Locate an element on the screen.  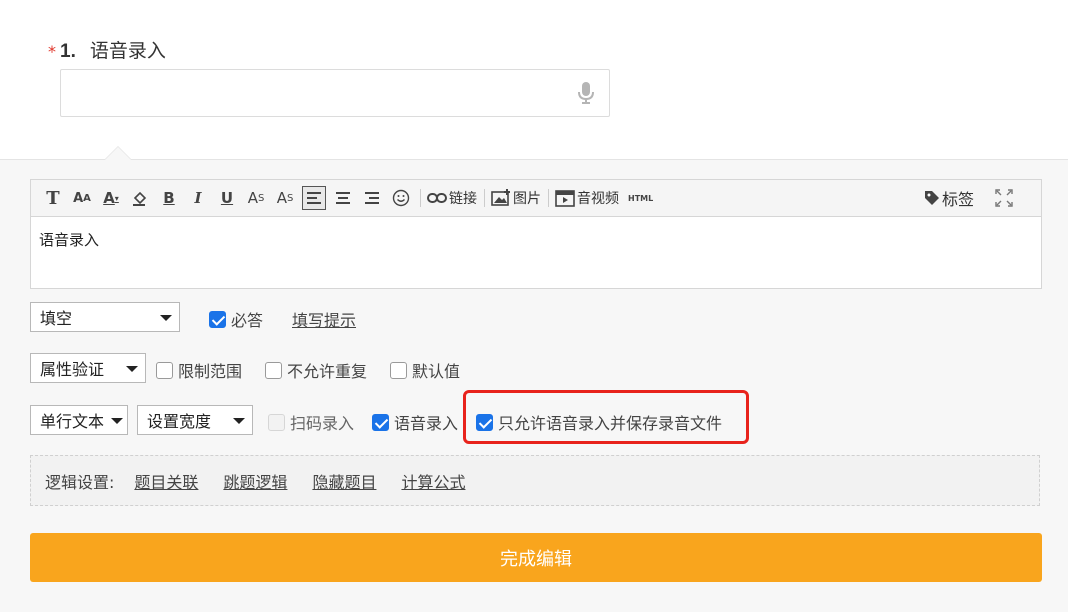
text-style-icon: T is located at coordinates (53, 198).